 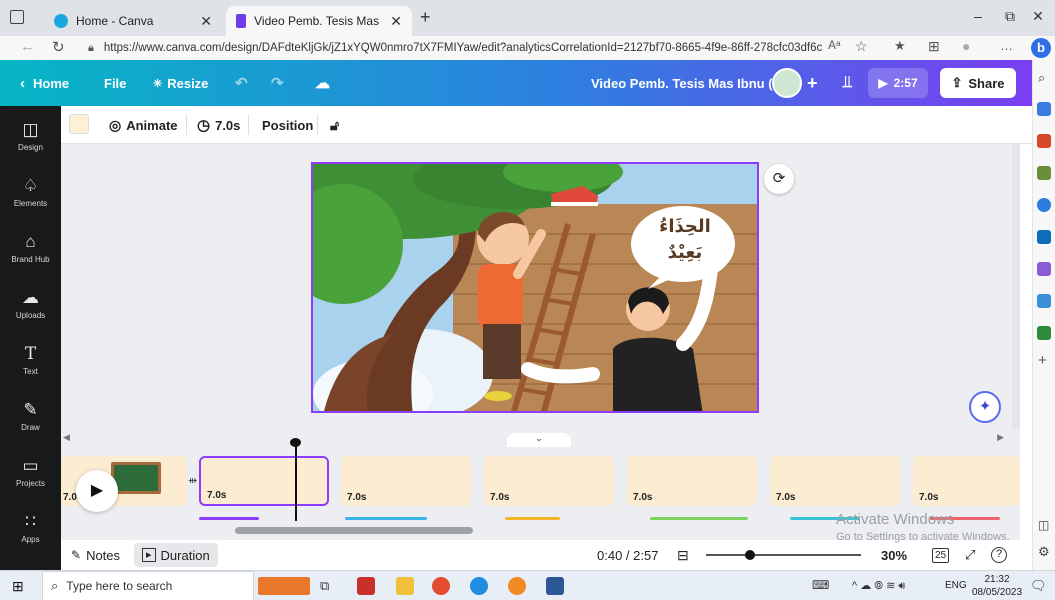 What do you see at coordinates (405, 586) in the screenshot?
I see `file-explorer-icon` at bounding box center [405, 586].